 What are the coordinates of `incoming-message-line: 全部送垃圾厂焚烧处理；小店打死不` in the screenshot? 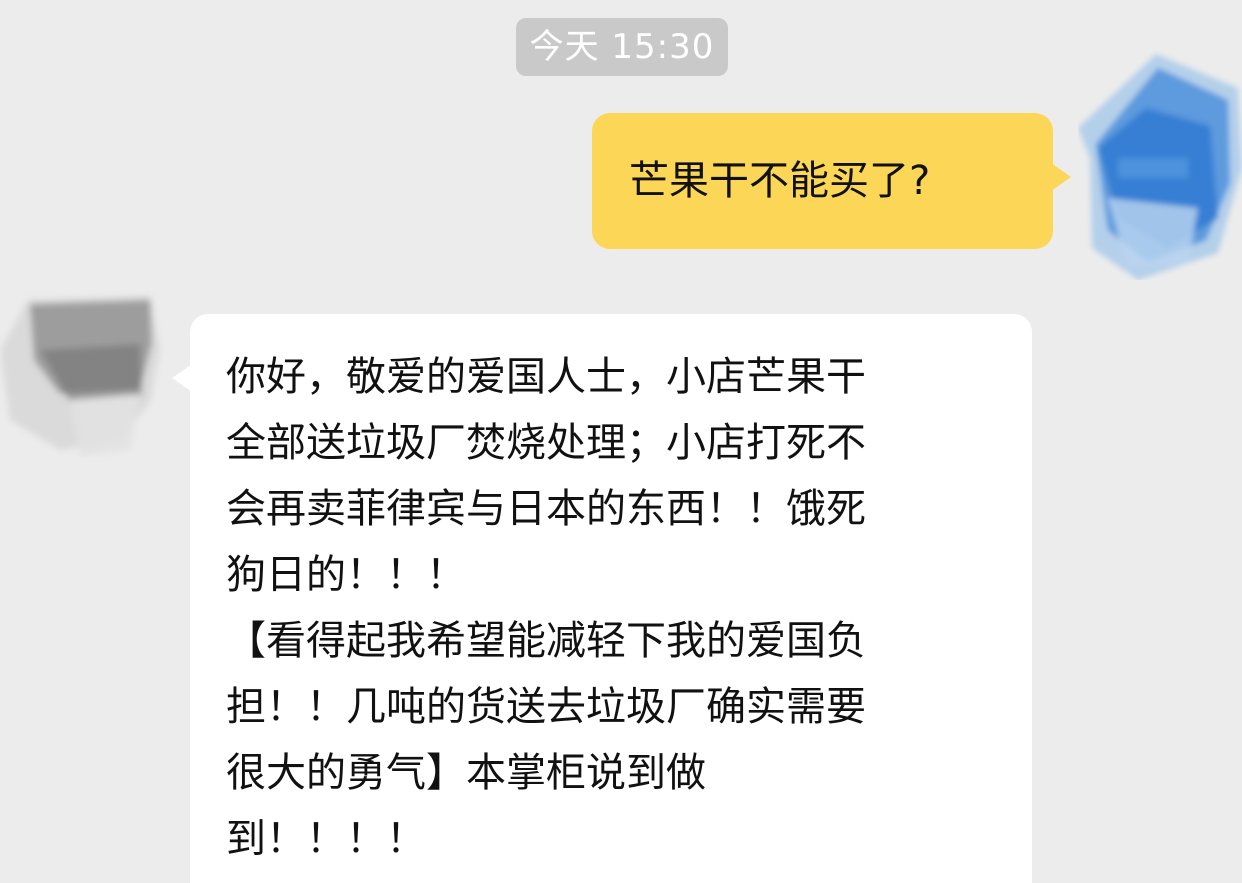 It's located at (546, 443).